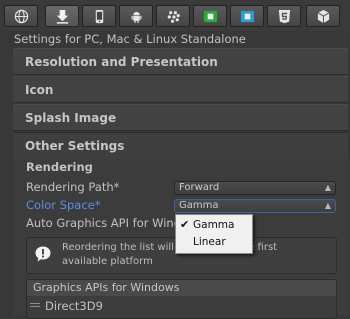 This screenshot has height=319, width=350. I want to click on platform-tab-blackberry, so click(173, 16).